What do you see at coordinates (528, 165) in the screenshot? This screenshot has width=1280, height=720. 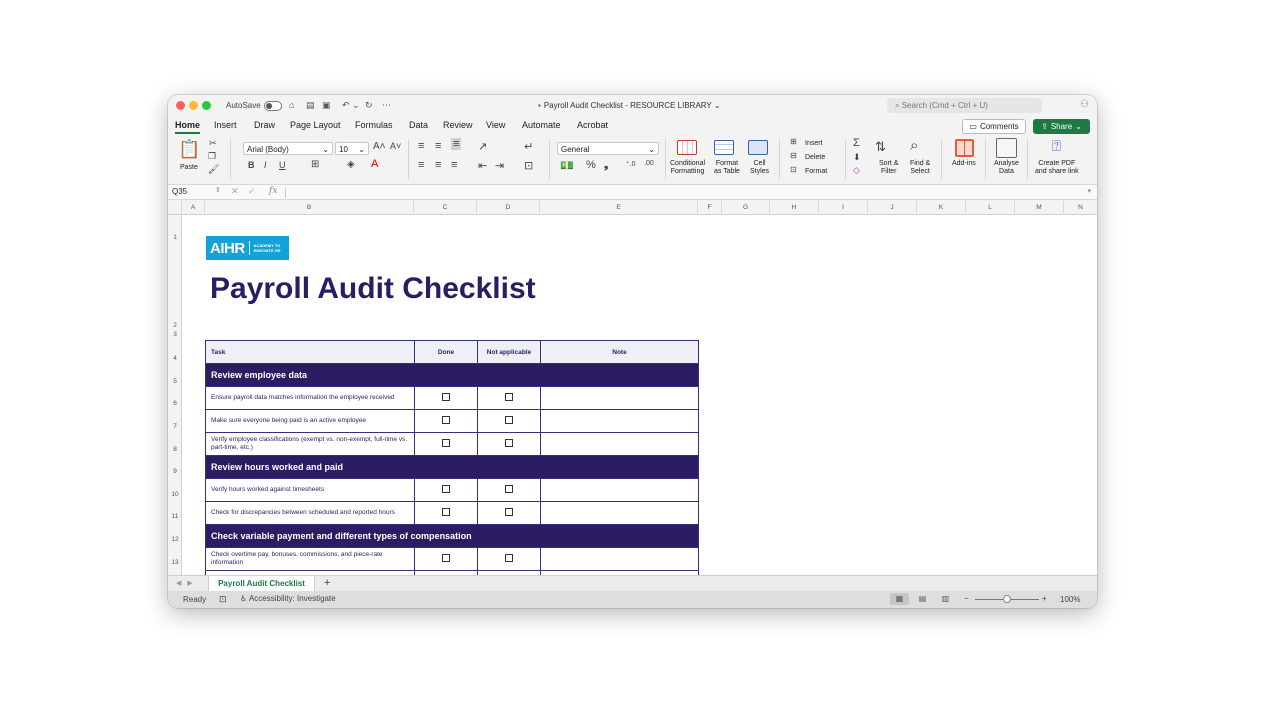 I see `merge-center-icon: ⊡` at bounding box center [528, 165].